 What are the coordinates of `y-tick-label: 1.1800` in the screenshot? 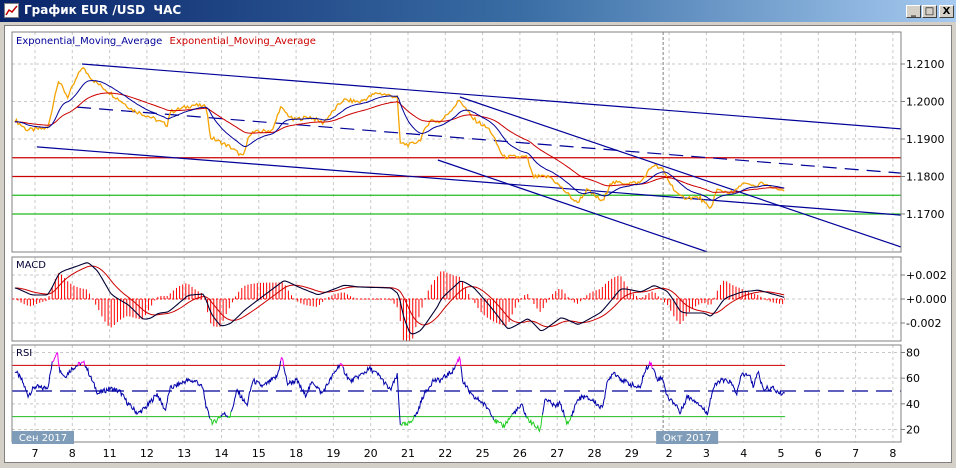 It's located at (925, 177).